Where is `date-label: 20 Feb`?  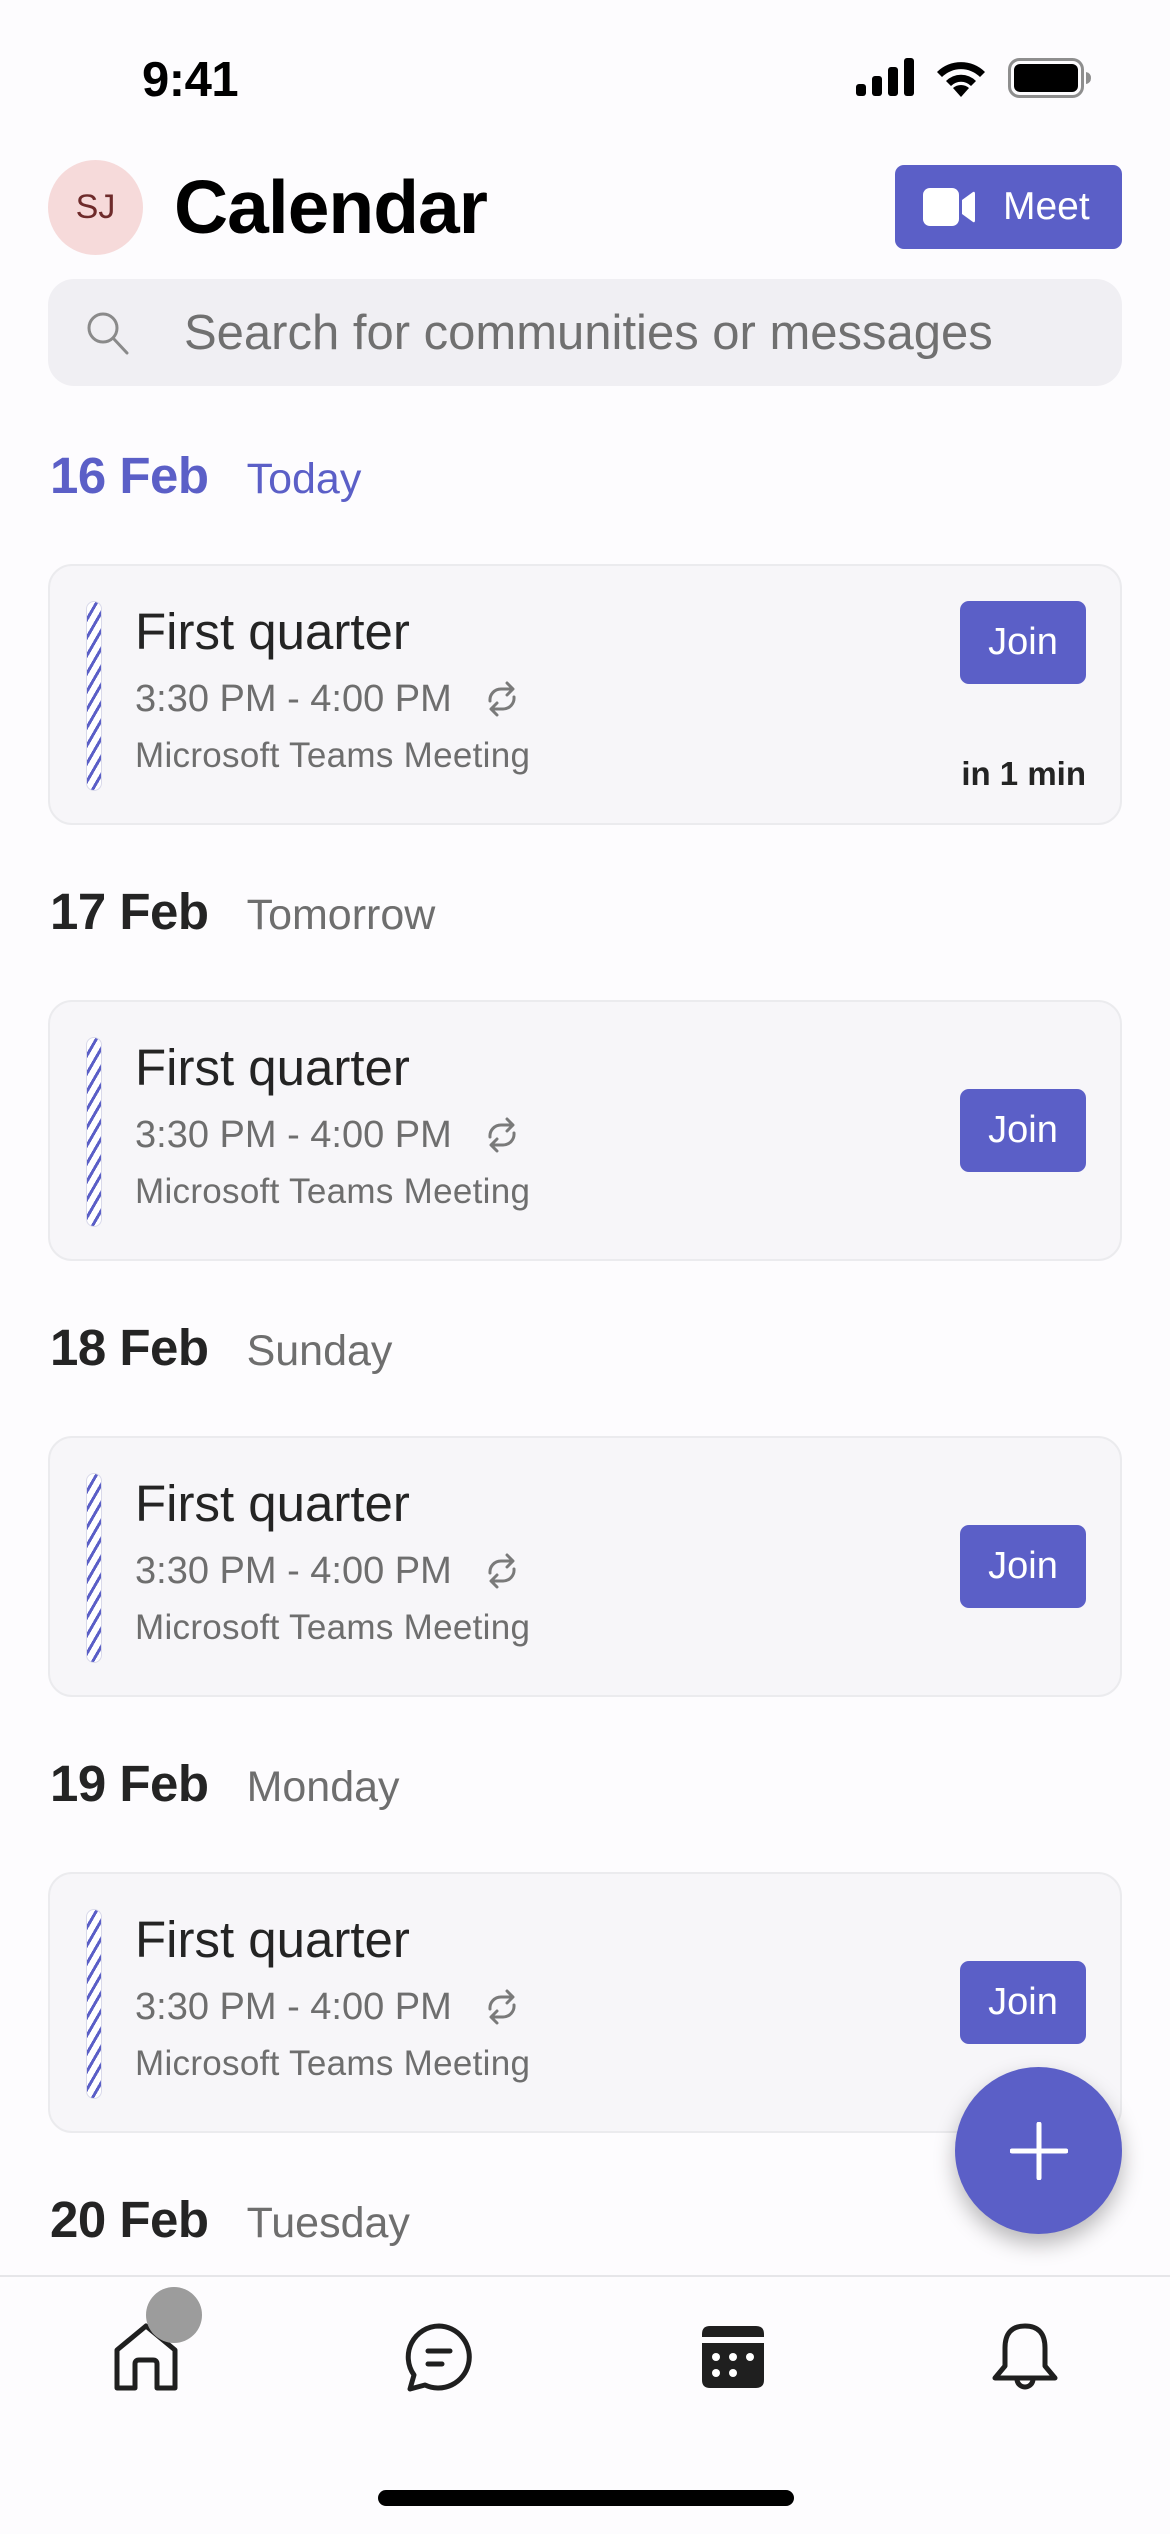
date-label: 20 Feb is located at coordinates (129, 2219).